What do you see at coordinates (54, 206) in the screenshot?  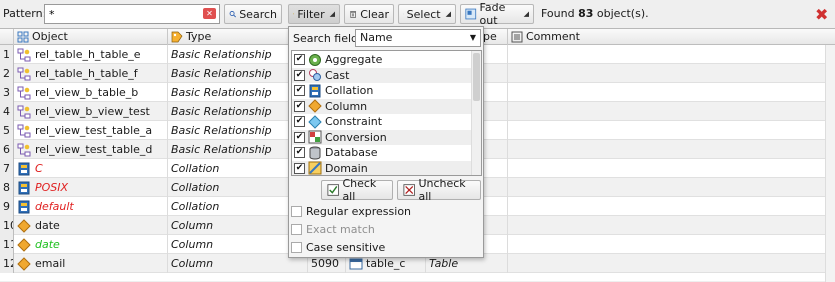 I see `object-name: default` at bounding box center [54, 206].